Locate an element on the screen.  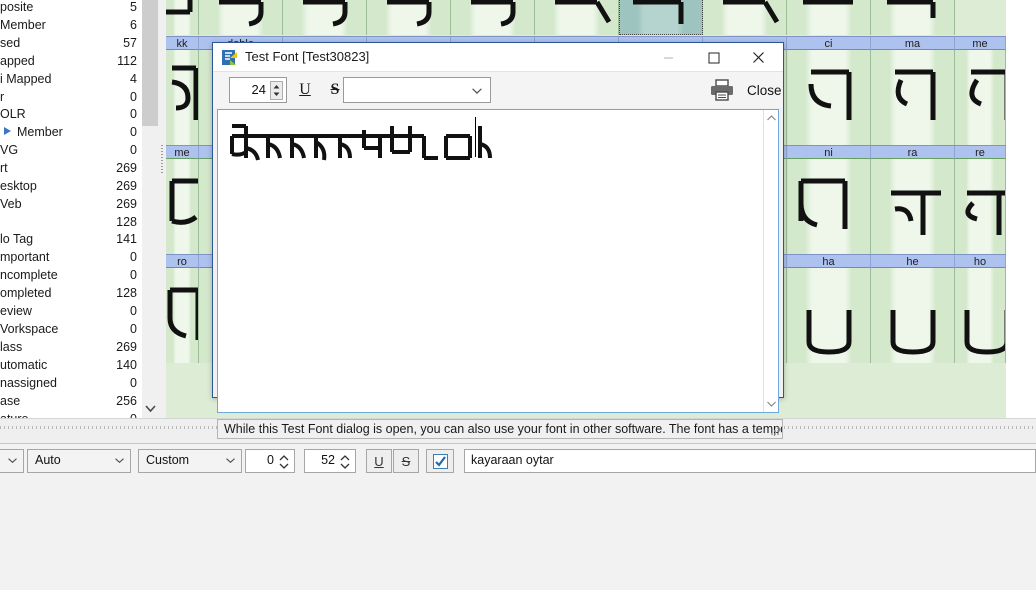
strikethrough-button: S is located at coordinates (406, 461).